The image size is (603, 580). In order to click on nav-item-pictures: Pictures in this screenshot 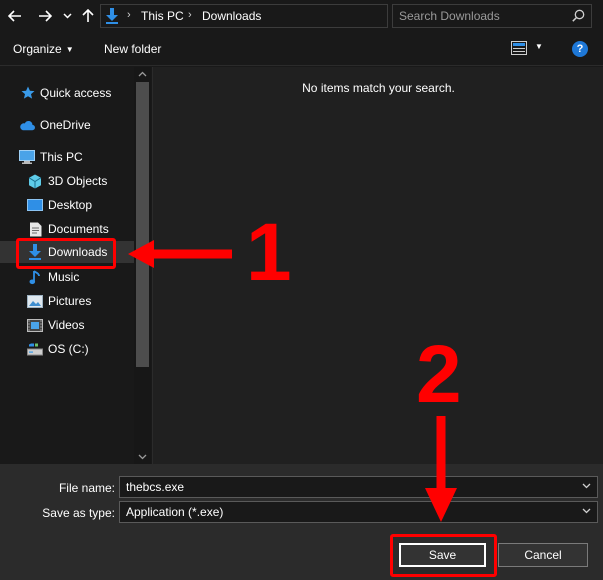, I will do `click(67, 301)`.